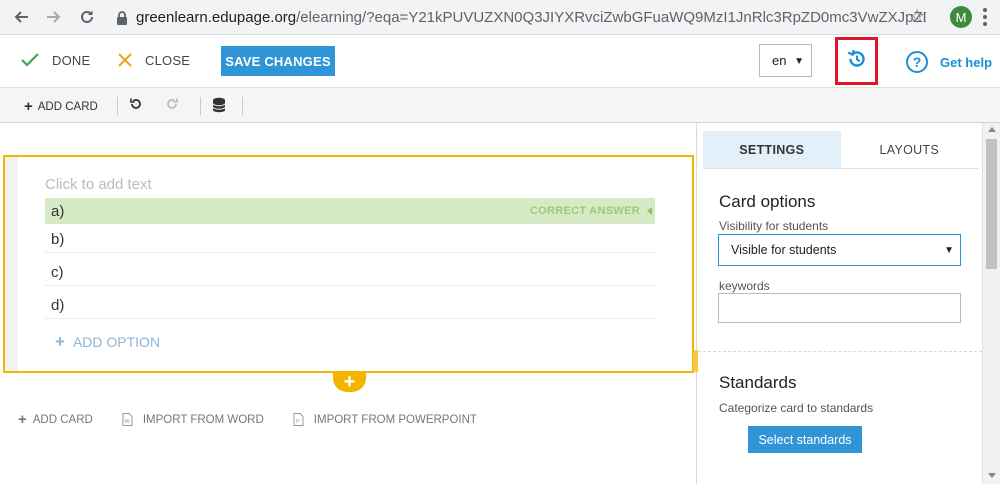  I want to click on option-a: a) CORRECT ANSWER, so click(350, 211).